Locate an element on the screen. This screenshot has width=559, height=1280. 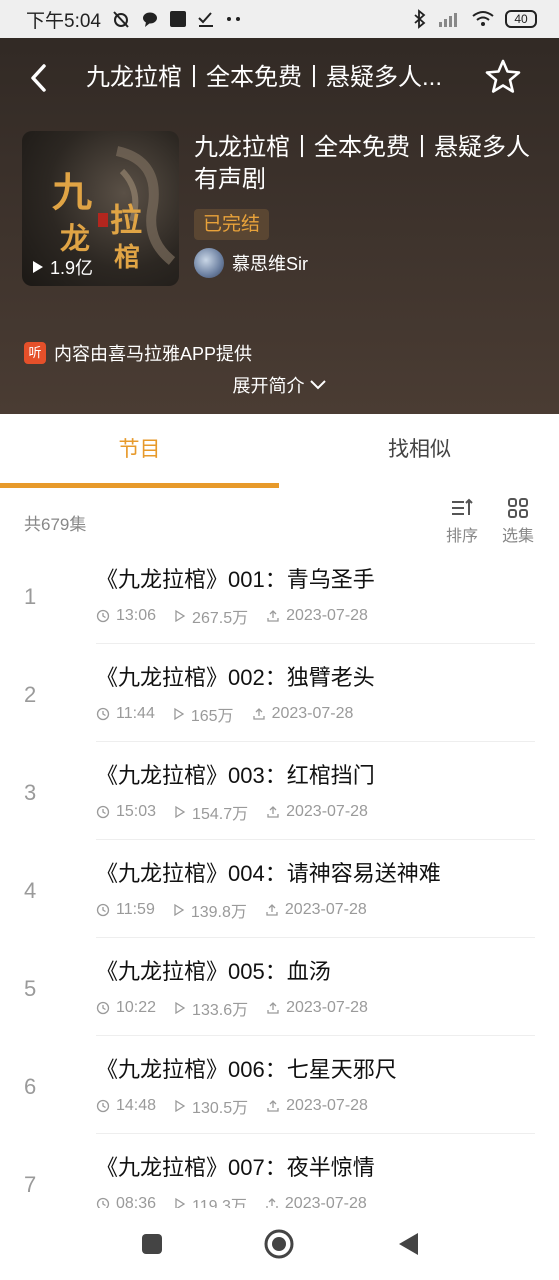
tab-similar: 找相似 is located at coordinates (419, 450).